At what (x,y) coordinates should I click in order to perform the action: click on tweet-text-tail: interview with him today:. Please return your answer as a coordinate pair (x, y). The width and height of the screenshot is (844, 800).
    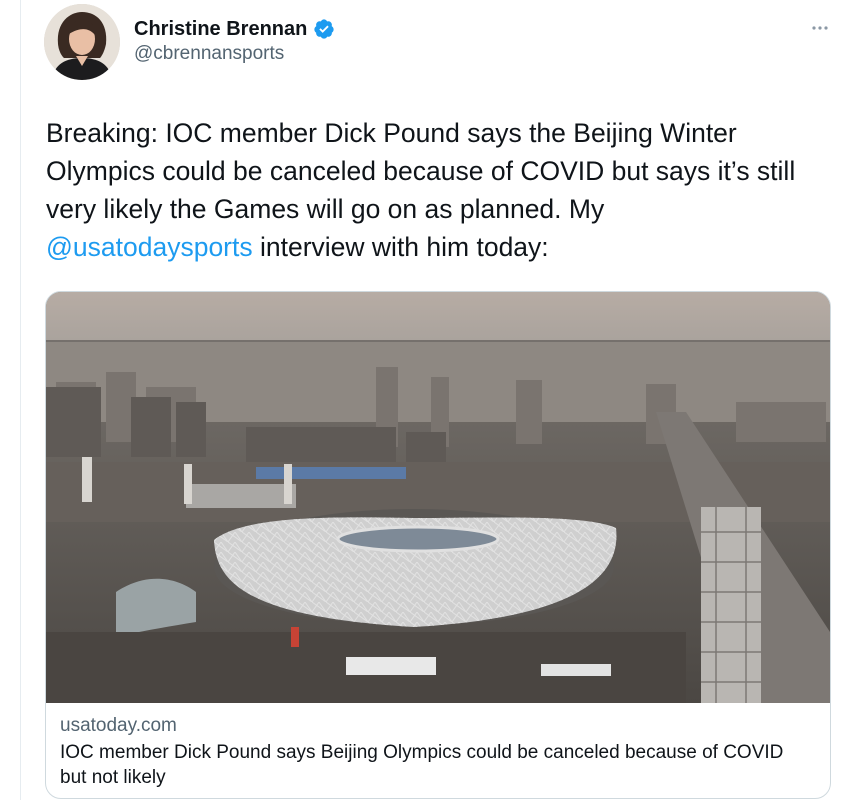
    Looking at the image, I should click on (400, 247).